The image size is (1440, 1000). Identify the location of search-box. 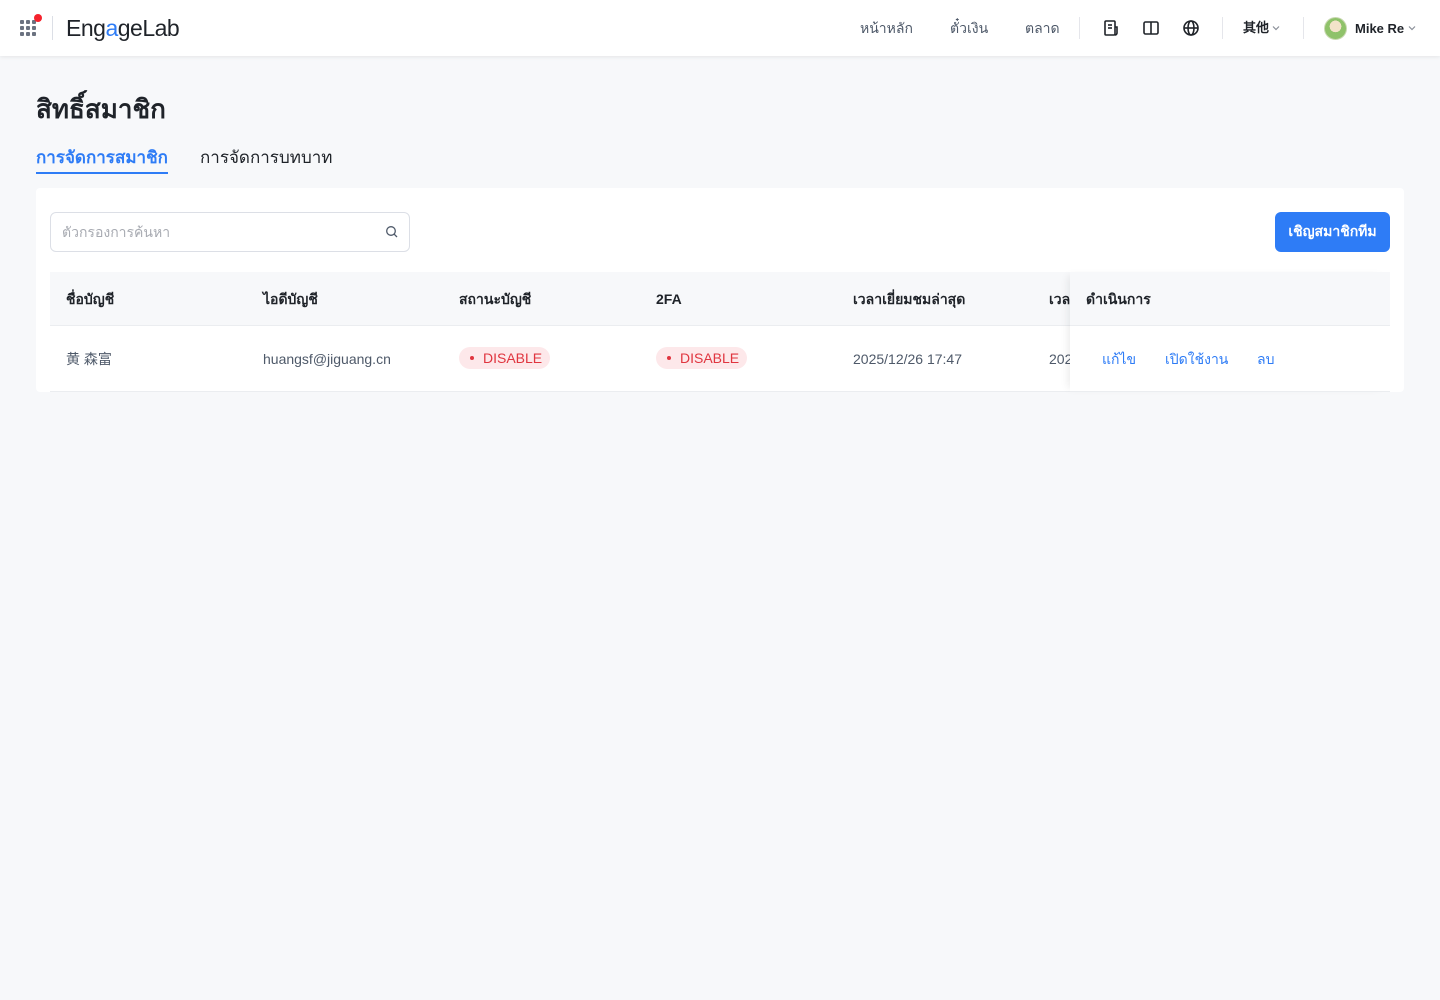
(230, 232).